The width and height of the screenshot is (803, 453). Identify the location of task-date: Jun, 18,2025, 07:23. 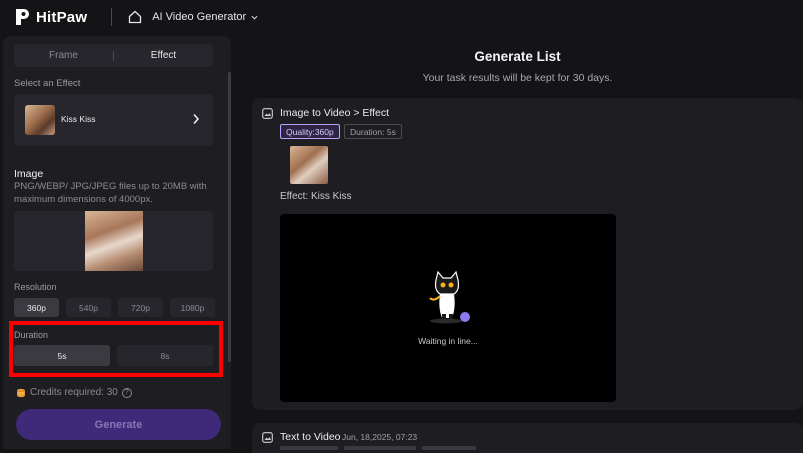
(380, 437).